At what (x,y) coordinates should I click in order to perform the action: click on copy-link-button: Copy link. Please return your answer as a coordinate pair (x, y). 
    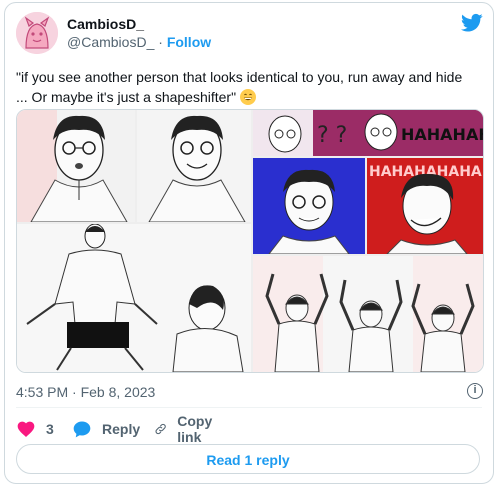
    Looking at the image, I should click on (186, 429).